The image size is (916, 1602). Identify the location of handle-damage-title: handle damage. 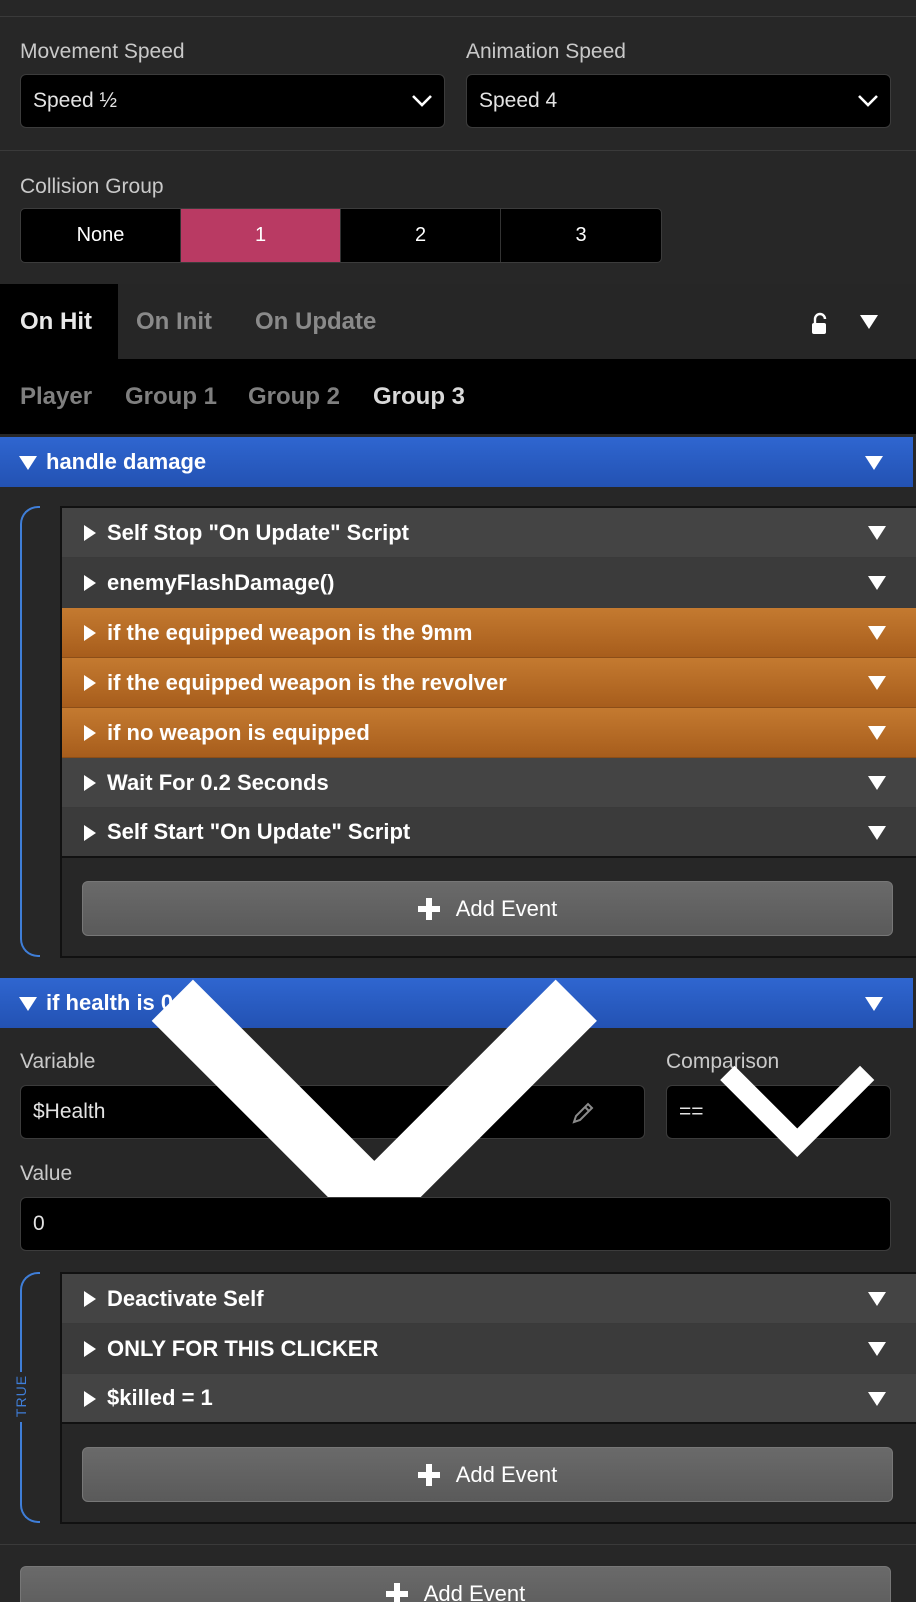
(126, 461).